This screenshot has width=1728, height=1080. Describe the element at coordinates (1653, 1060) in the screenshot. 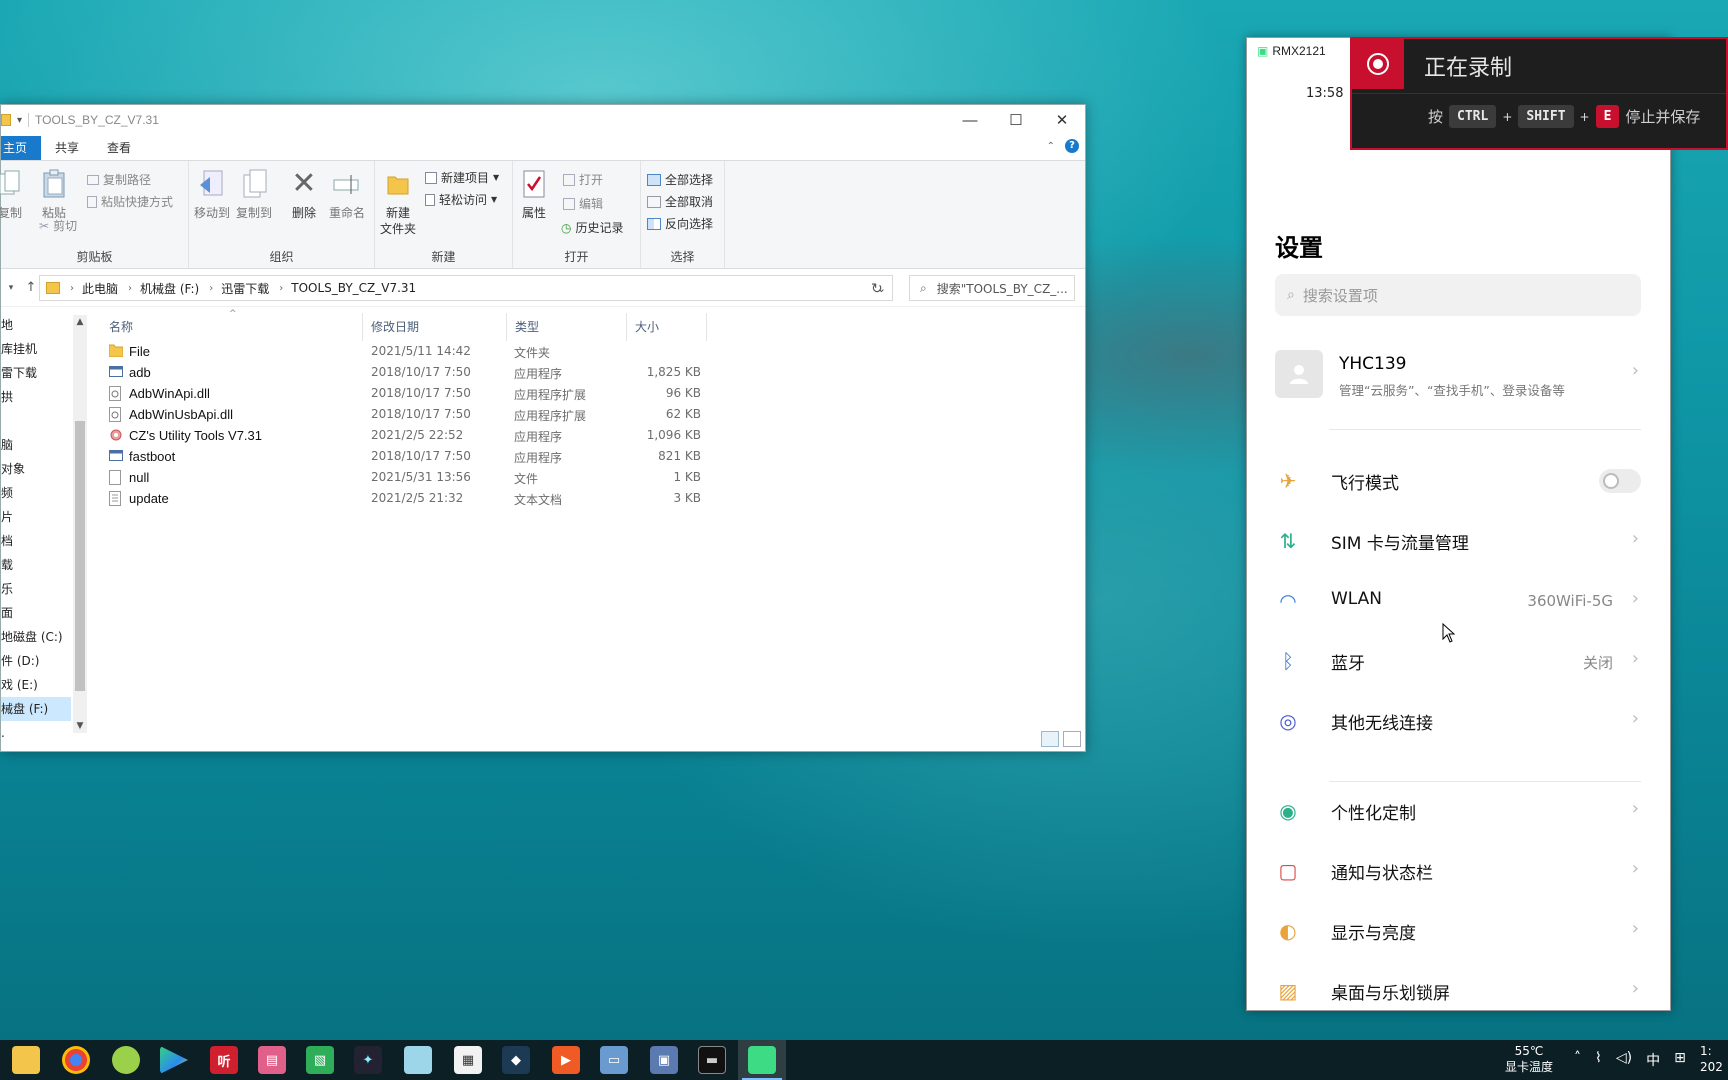

I see `ime-indicator: 中` at that location.